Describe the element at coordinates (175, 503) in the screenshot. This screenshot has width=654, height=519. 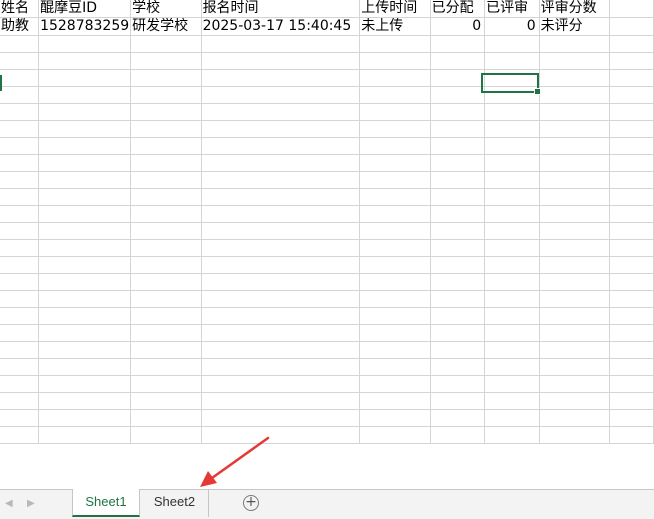
I see `tab-sheet2: Sheet2` at that location.